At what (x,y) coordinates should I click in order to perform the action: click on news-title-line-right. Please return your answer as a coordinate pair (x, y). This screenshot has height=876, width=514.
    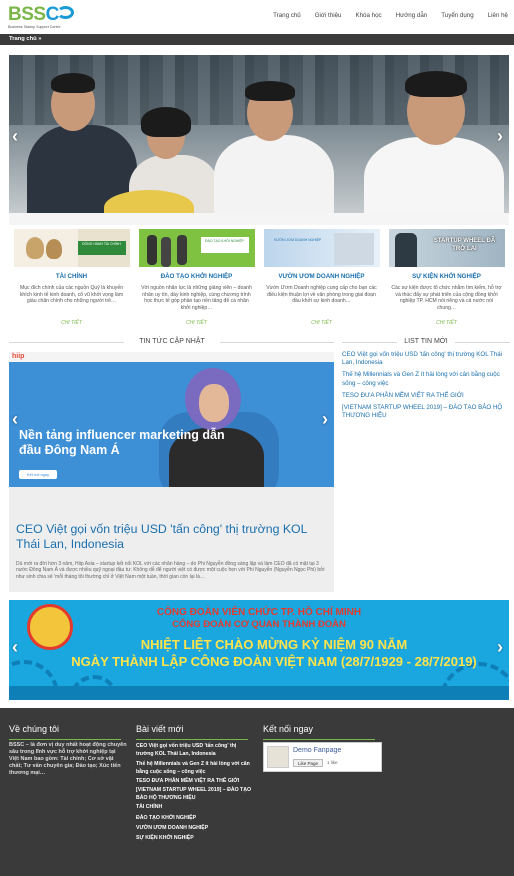
    Looking at the image, I should click on (277, 342).